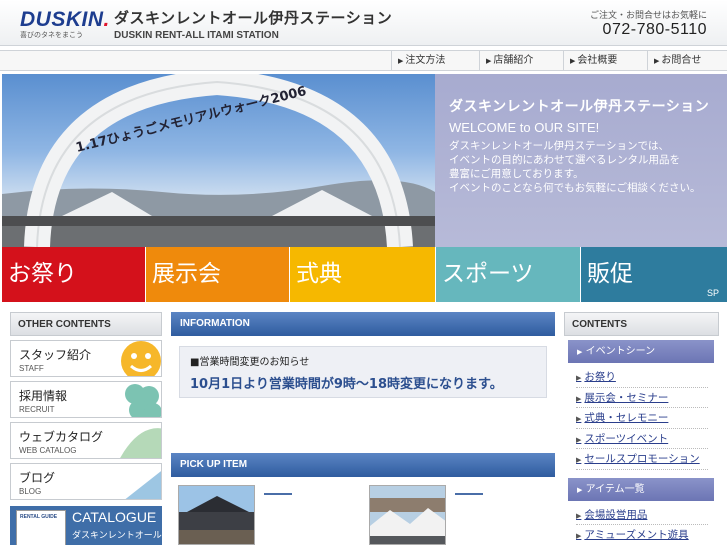  What do you see at coordinates (564, 160) in the screenshot?
I see `welcome-line: イベントの目的にあわせて選べるレンタル用品を` at bounding box center [564, 160].